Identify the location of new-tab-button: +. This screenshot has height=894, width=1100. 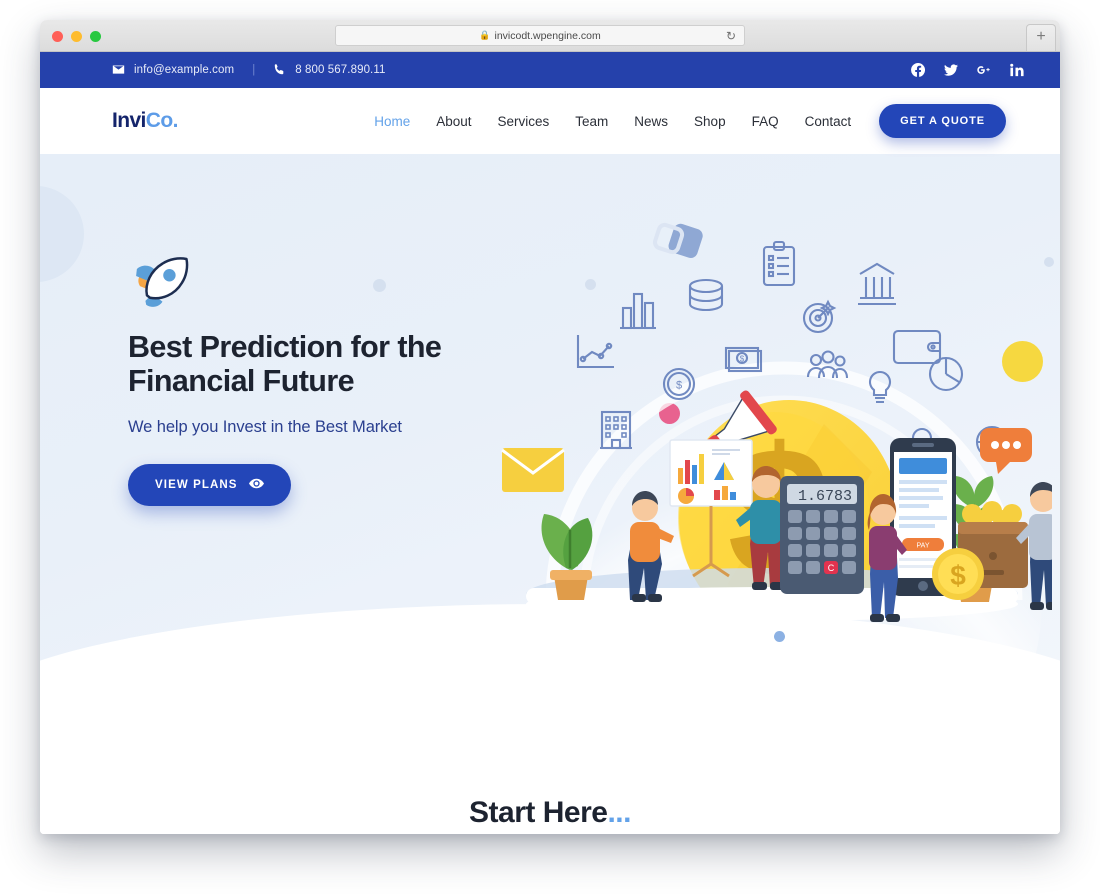
(1041, 37).